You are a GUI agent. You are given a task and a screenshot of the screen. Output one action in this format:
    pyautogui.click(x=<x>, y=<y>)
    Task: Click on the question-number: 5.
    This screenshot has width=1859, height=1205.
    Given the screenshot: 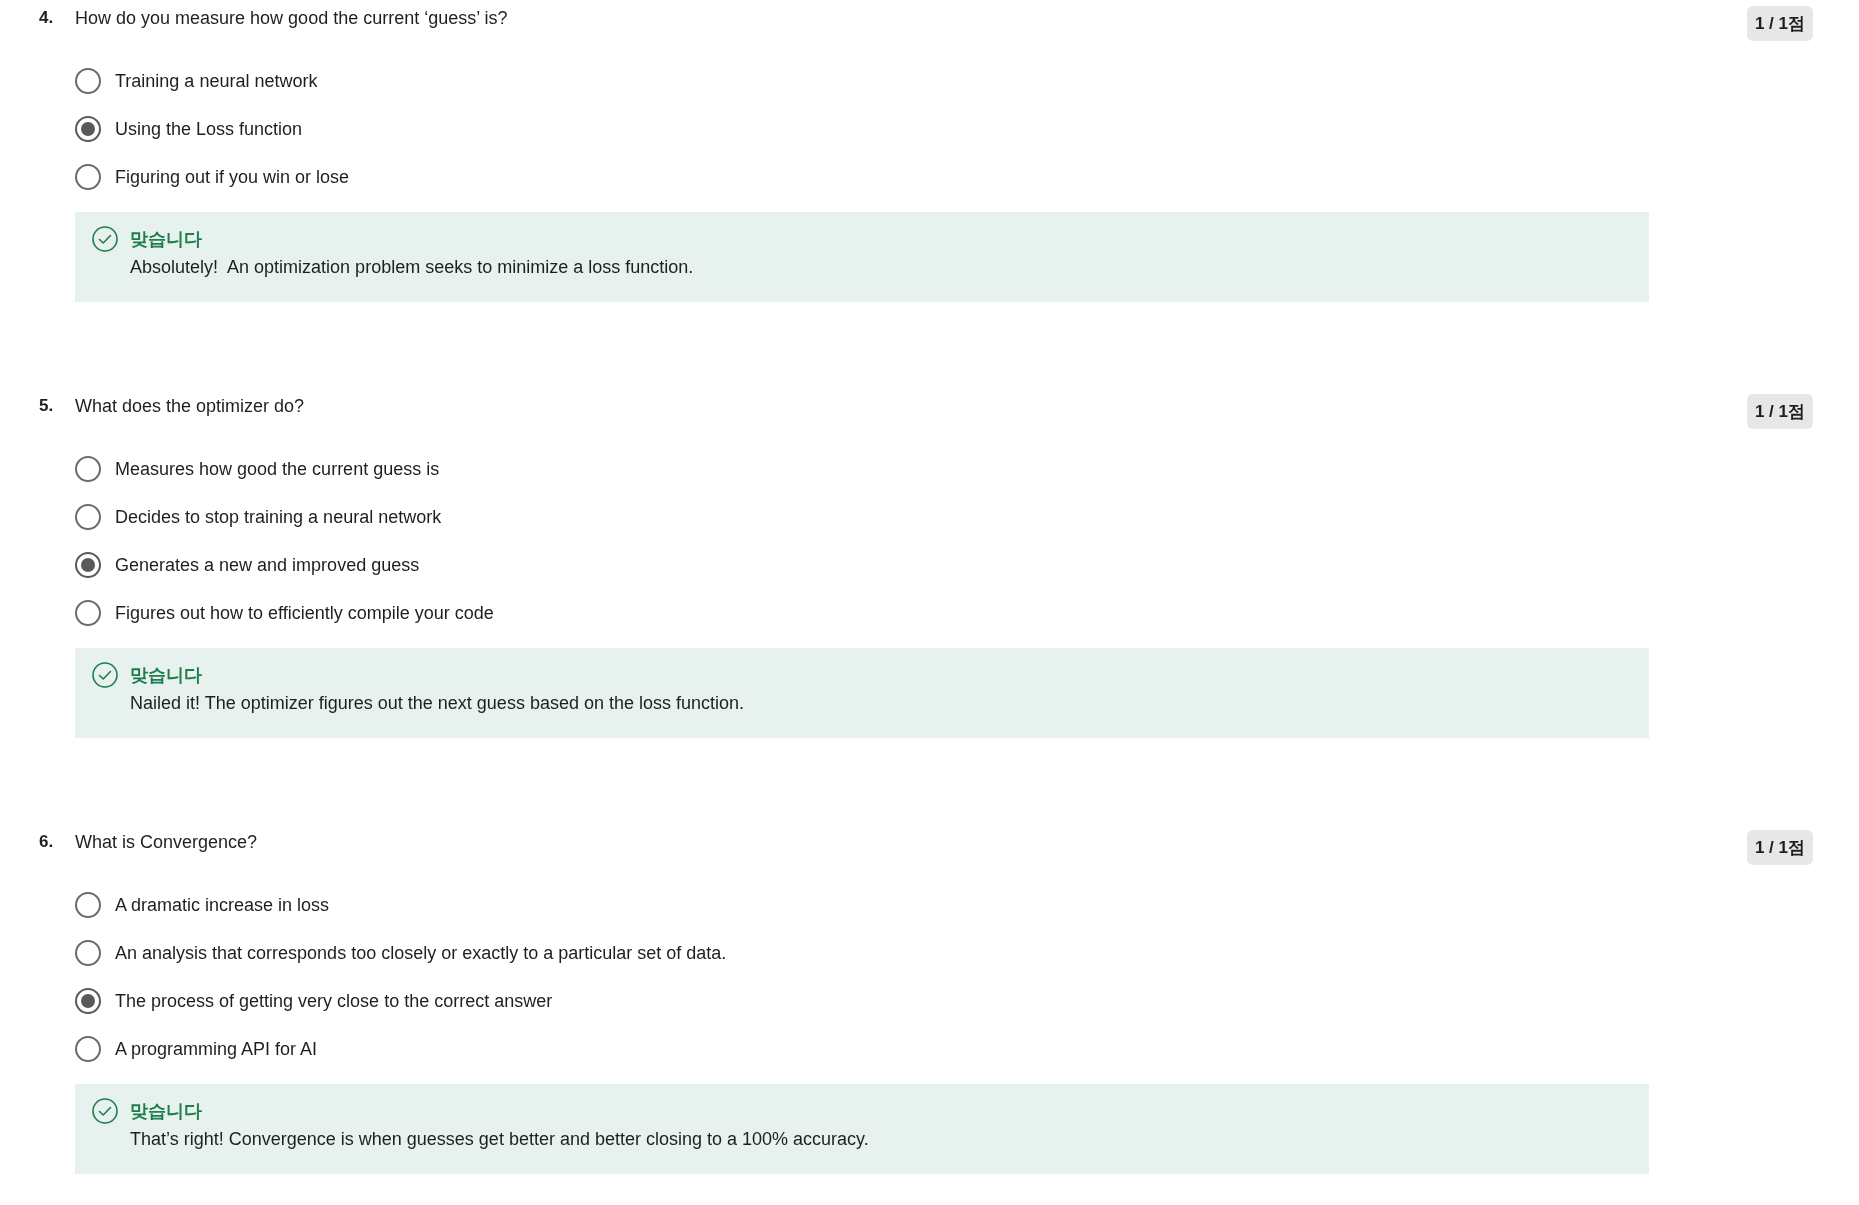 What is the action you would take?
    pyautogui.click(x=47, y=406)
    